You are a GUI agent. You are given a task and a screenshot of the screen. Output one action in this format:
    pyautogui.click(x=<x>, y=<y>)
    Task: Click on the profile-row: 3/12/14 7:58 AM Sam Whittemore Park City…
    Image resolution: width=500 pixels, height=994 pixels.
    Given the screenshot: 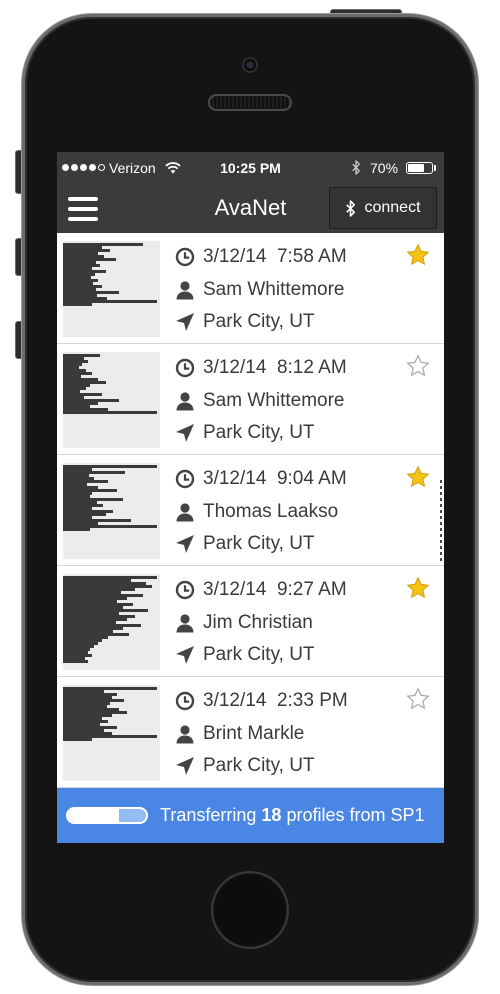 What is the action you would take?
    pyautogui.click(x=250, y=288)
    